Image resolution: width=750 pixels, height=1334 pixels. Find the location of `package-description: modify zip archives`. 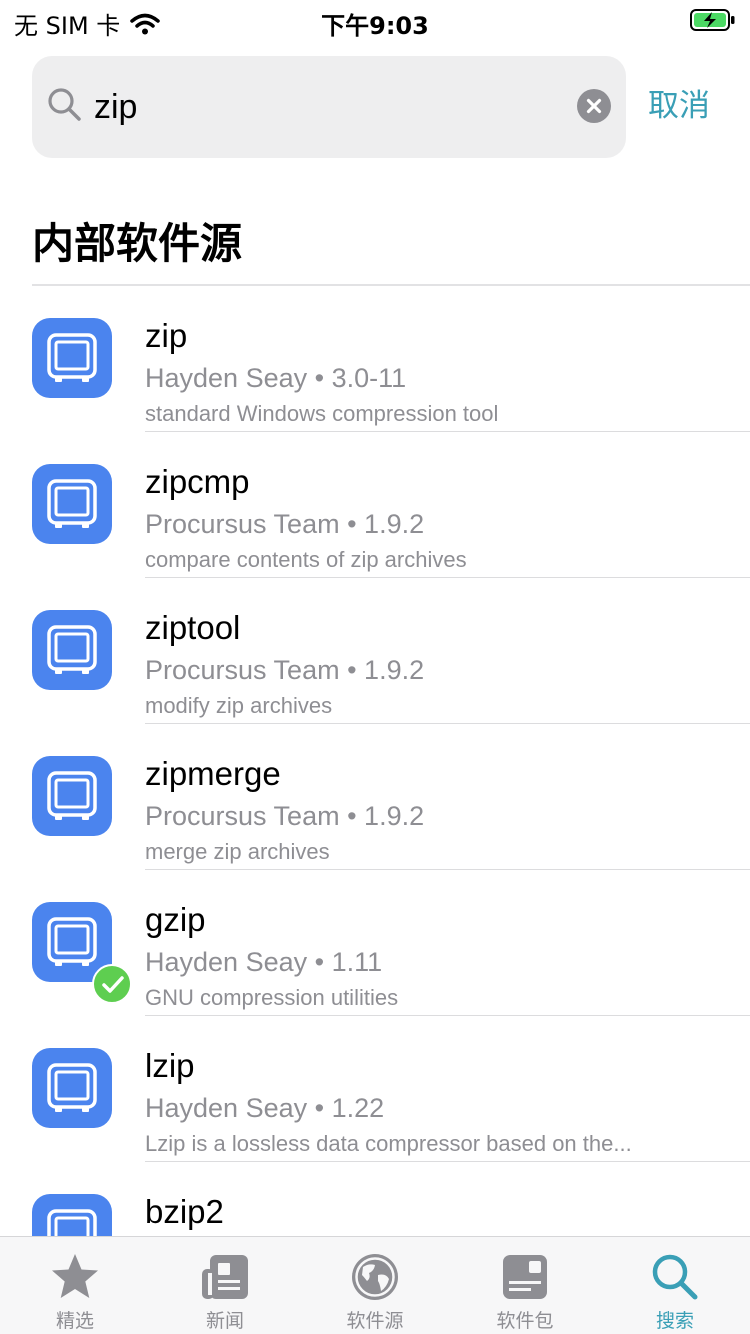

package-description: modify zip archives is located at coordinates (239, 705).